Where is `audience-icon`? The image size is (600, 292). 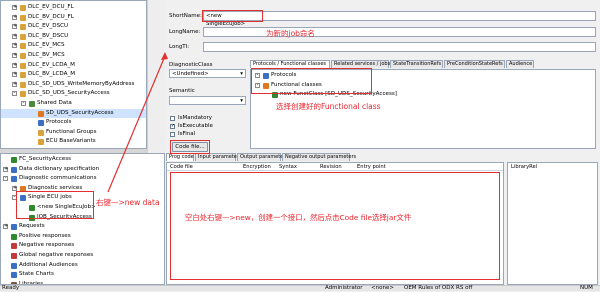 audience-icon is located at coordinates (14, 266).